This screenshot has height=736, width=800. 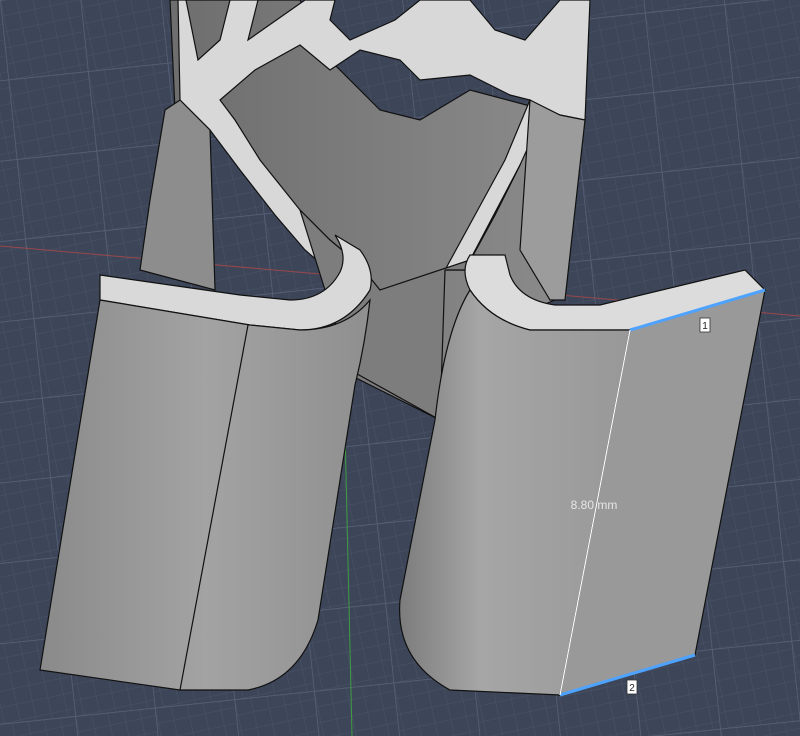 I want to click on edge-marker-2: 2, so click(x=632, y=687).